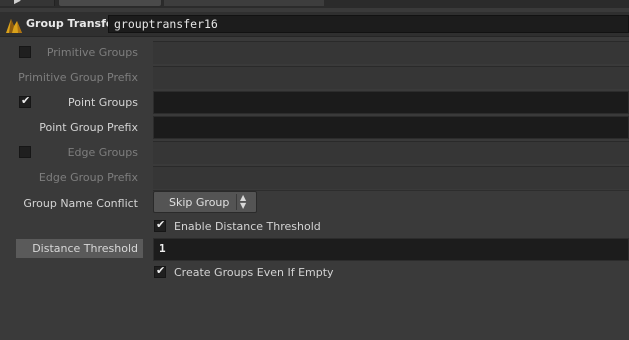 This screenshot has width=629, height=340. What do you see at coordinates (160, 225) in the screenshot?
I see `enable-distance-threshold-checkbox` at bounding box center [160, 225].